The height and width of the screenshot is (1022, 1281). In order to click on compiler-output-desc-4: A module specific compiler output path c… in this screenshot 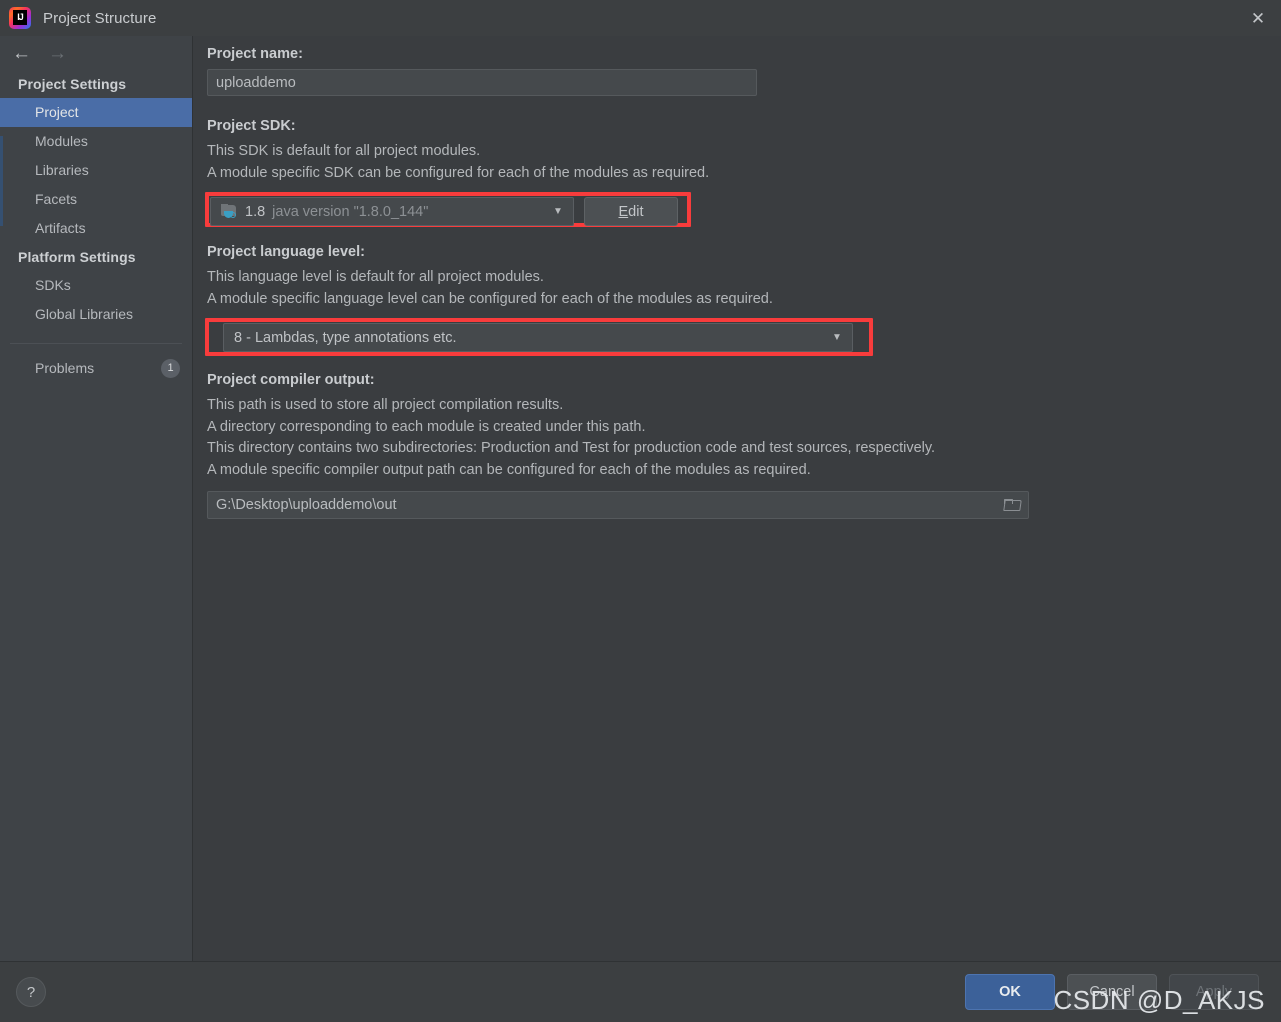, I will do `click(509, 469)`.